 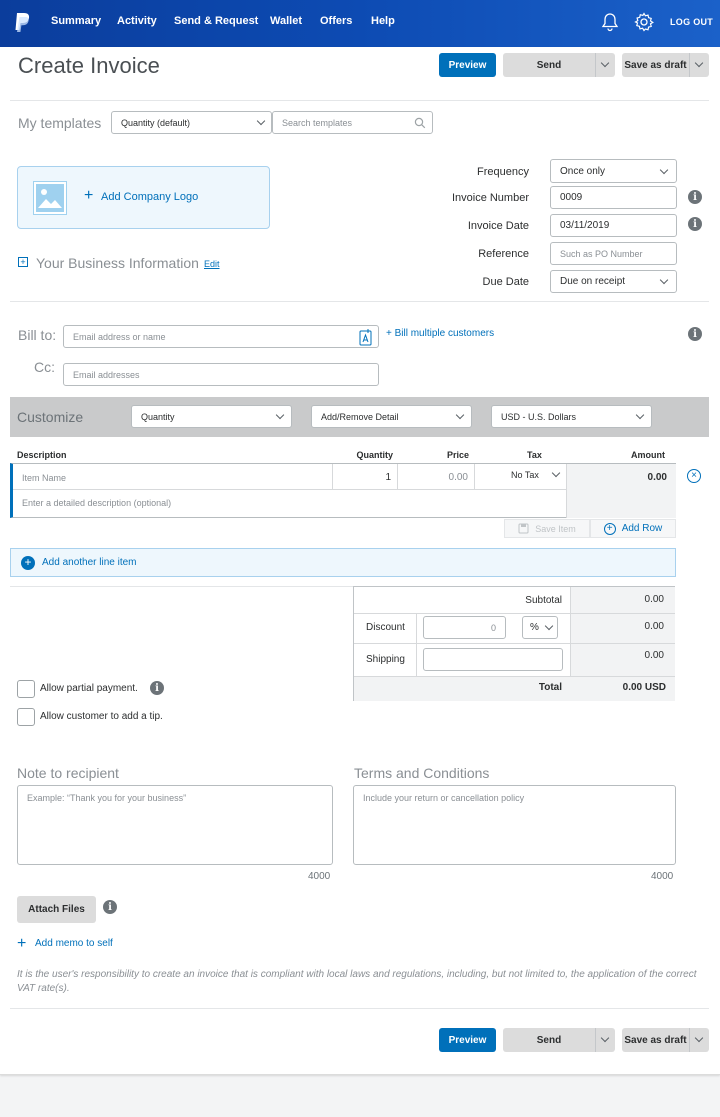 I want to click on gear-icon, so click(x=644, y=22).